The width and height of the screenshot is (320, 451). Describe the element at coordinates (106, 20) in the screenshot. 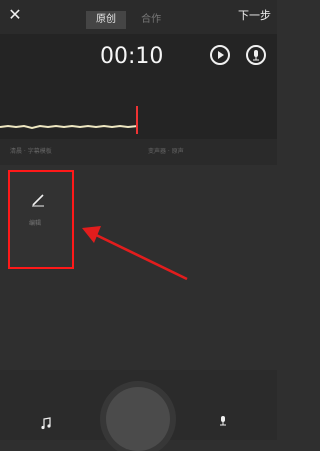

I see `tab-original: 原创` at that location.